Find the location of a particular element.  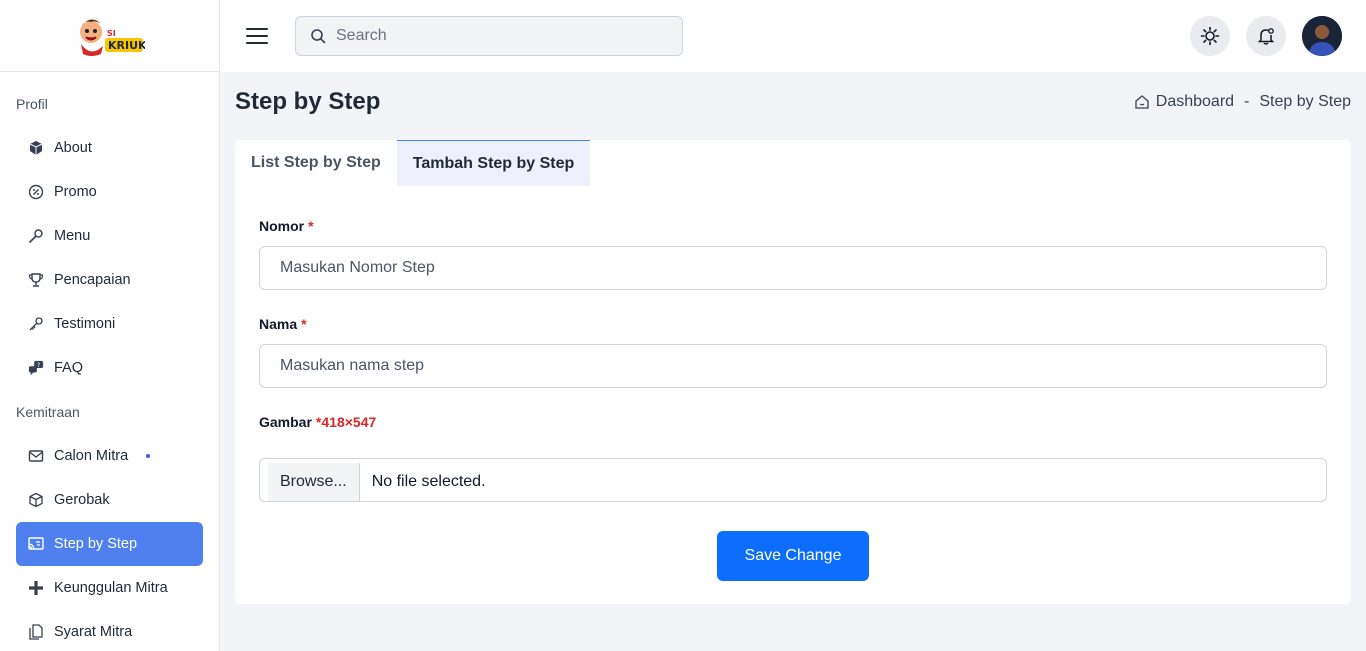

sidebar-item-label: Syarat Mitra is located at coordinates (93, 632).